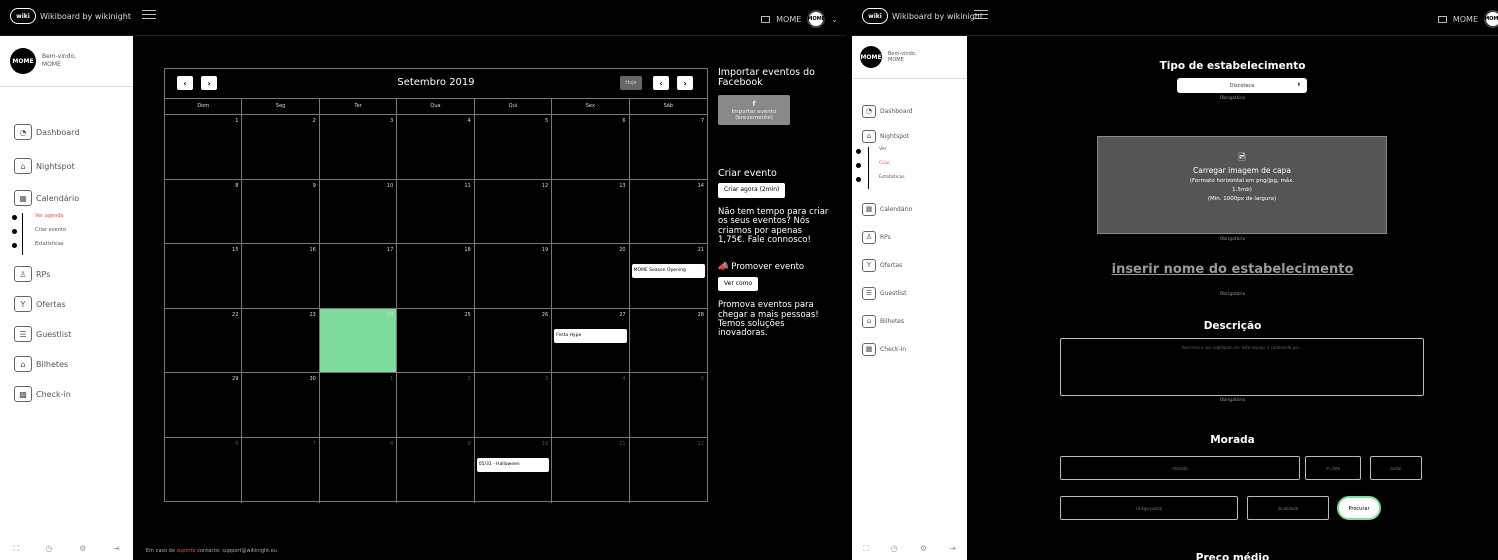 The width and height of the screenshot is (1498, 560). What do you see at coordinates (72, 220) in the screenshot?
I see `subnav-view-agenda: Ver agenda` at bounding box center [72, 220].